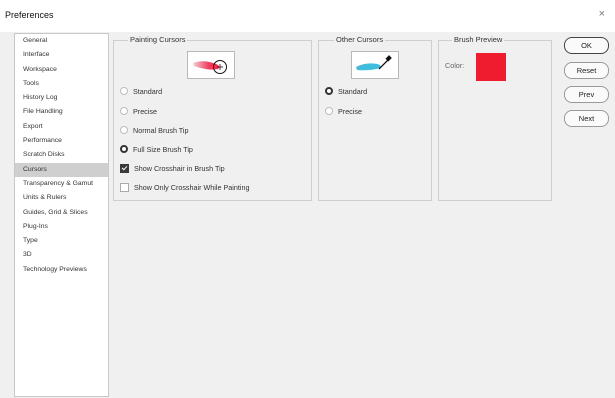 The width and height of the screenshot is (615, 398). Describe the element at coordinates (29, 15) in the screenshot. I see `window-title: Preferences` at that location.